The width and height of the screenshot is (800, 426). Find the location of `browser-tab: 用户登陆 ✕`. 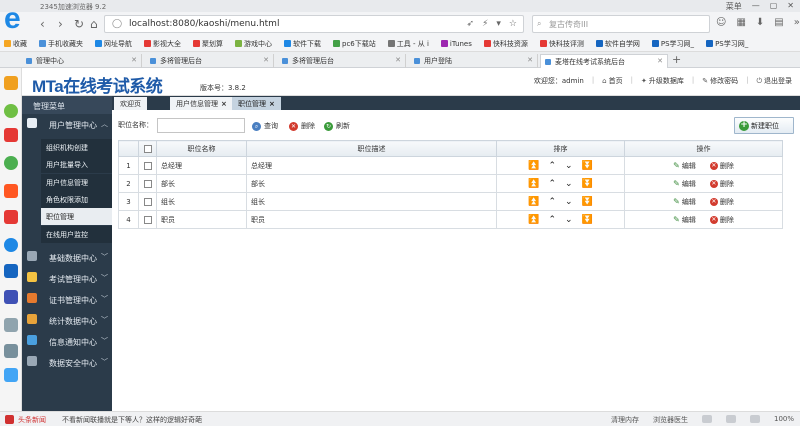

browser-tab: 用户登陆 ✕ is located at coordinates (474, 61).